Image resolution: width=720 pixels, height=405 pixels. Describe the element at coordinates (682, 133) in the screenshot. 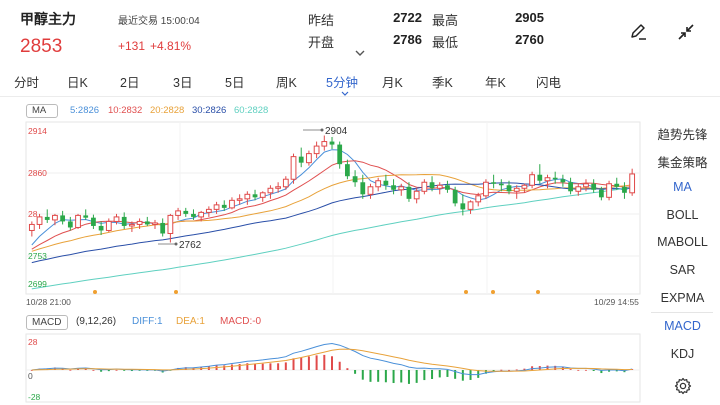

I see `side-item-trend: 趋势先锋` at that location.